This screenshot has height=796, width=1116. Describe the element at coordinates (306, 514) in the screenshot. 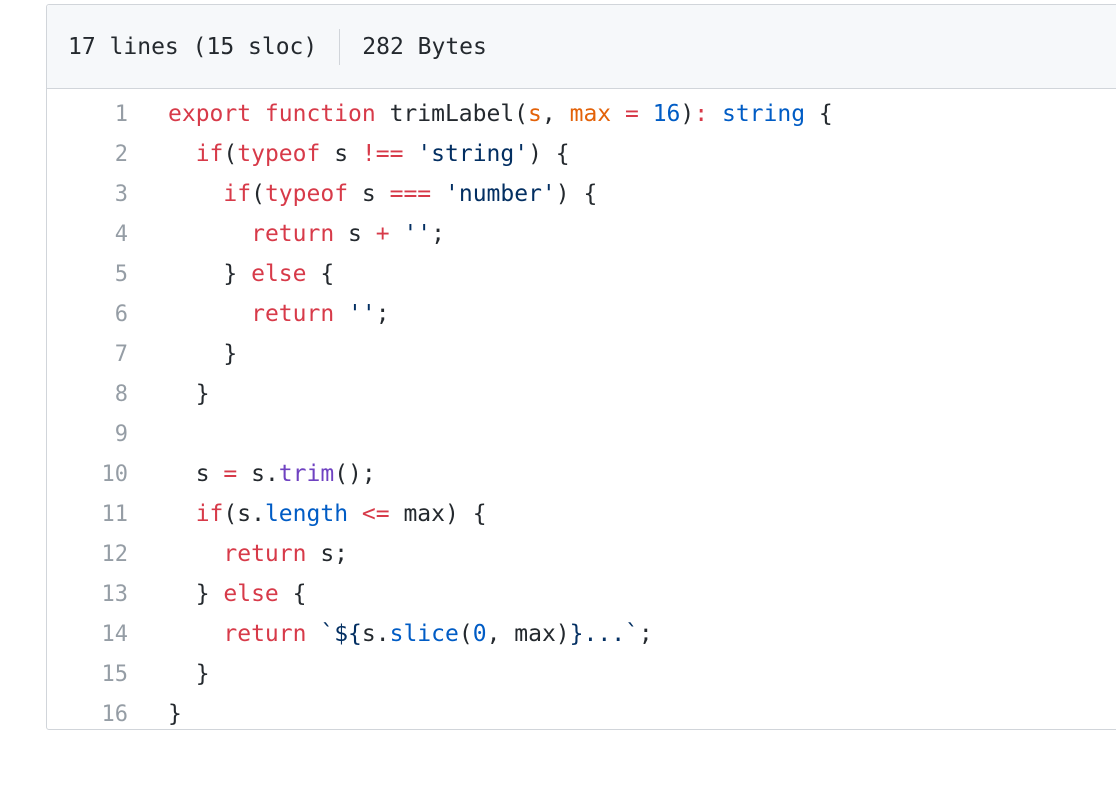

I see `code-token: length` at that location.